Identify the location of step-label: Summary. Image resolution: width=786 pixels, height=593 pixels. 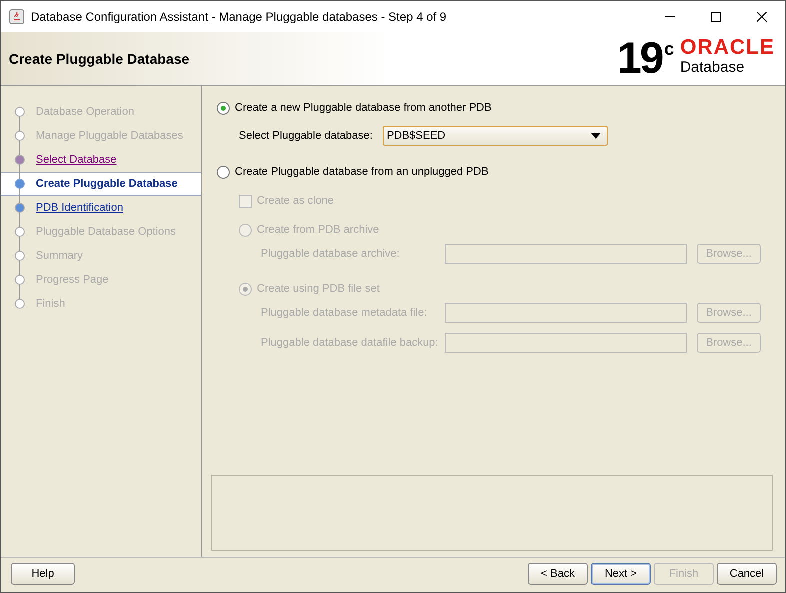
(60, 256).